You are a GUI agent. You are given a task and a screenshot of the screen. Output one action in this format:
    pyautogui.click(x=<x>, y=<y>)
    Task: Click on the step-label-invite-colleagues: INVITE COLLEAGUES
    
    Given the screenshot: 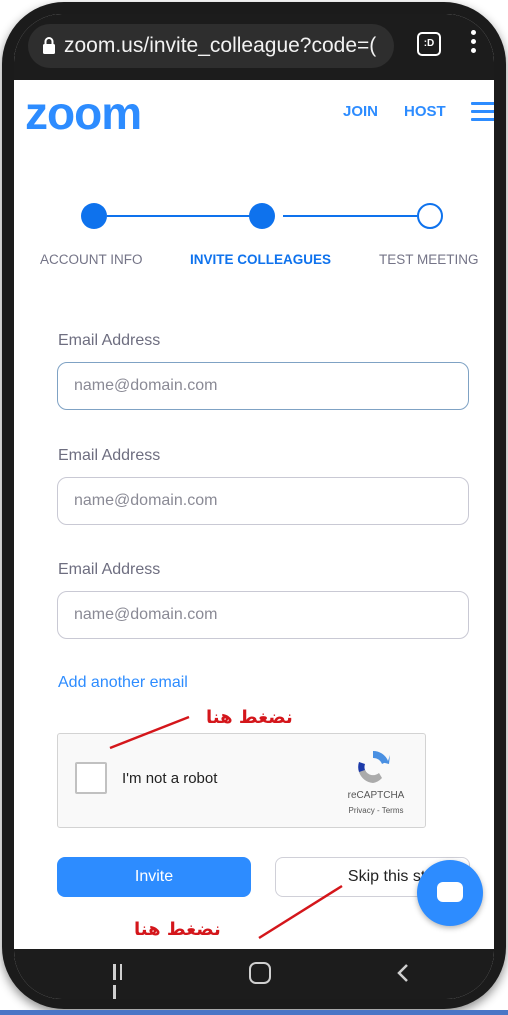 What is the action you would take?
    pyautogui.click(x=261, y=259)
    